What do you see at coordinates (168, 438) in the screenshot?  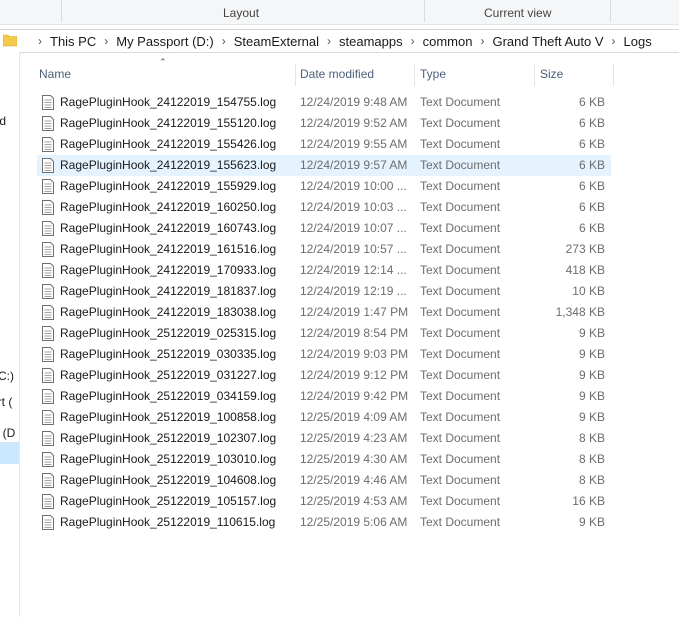 I see `file-name: RagePluginHook_25122019_102307.log` at bounding box center [168, 438].